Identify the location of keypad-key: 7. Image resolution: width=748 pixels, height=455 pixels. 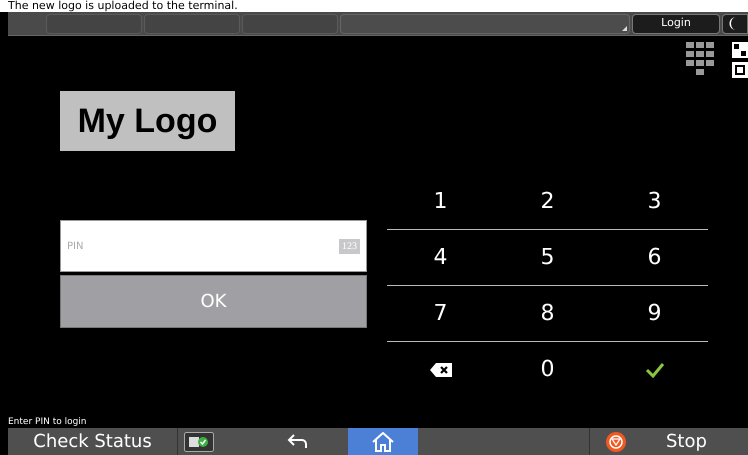
(440, 313).